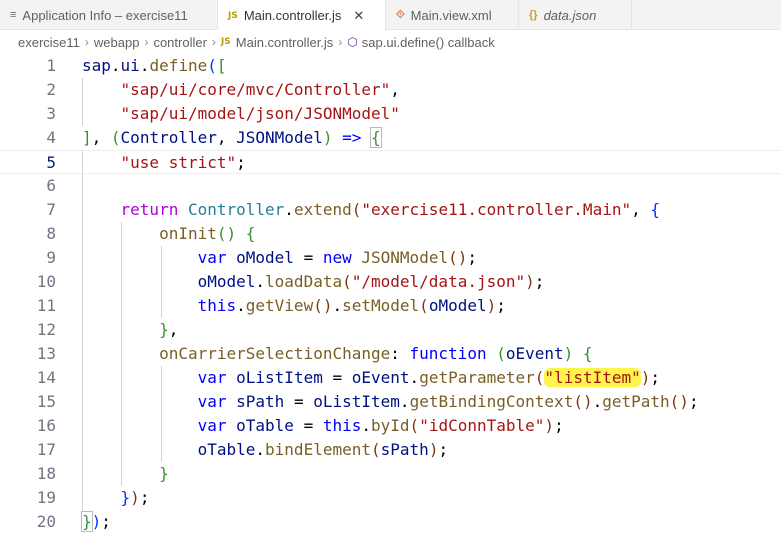 This screenshot has width=781, height=537. What do you see at coordinates (232, 137) in the screenshot?
I see `code-text: ], (Controller, JSONModel) => {` at bounding box center [232, 137].